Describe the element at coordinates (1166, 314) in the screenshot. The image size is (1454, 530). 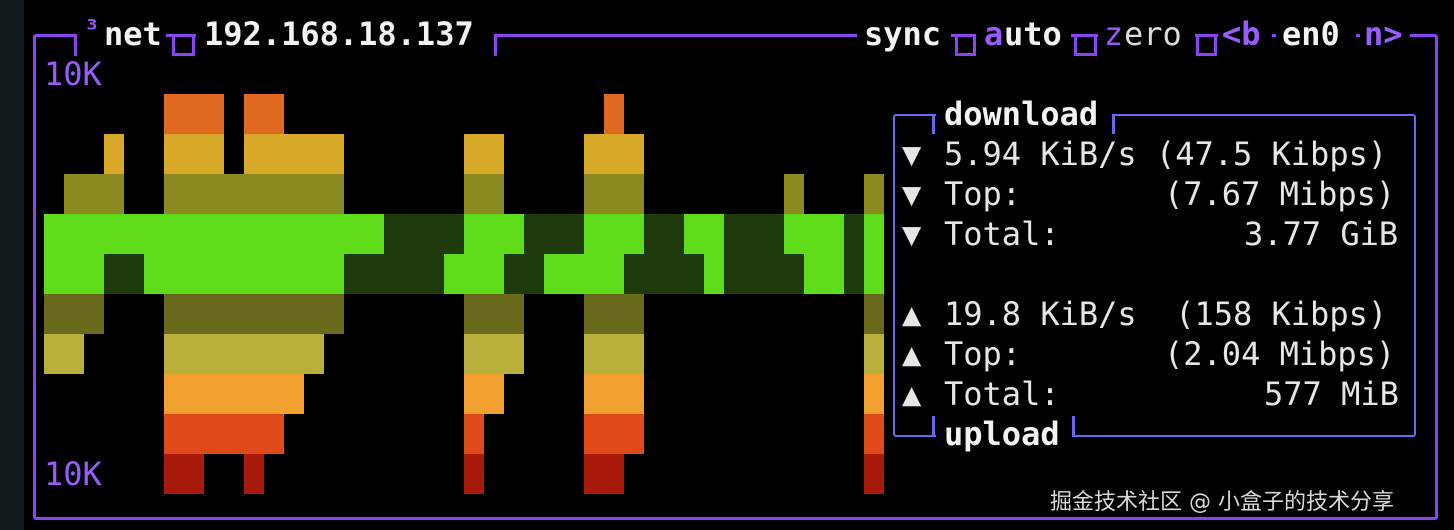
I see `upload-rate: 19.8 KiB/s (158 Kibps)` at that location.